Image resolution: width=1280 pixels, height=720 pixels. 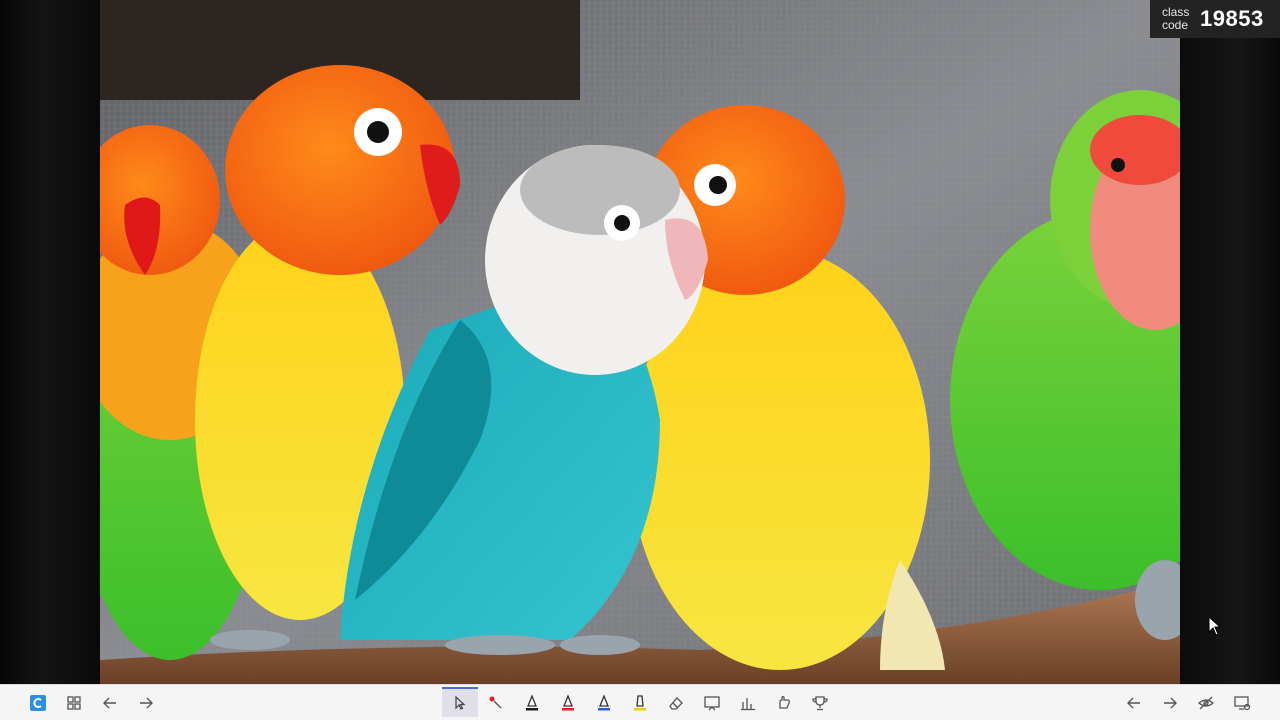 What do you see at coordinates (820, 703) in the screenshot?
I see `trophy-icon` at bounding box center [820, 703].